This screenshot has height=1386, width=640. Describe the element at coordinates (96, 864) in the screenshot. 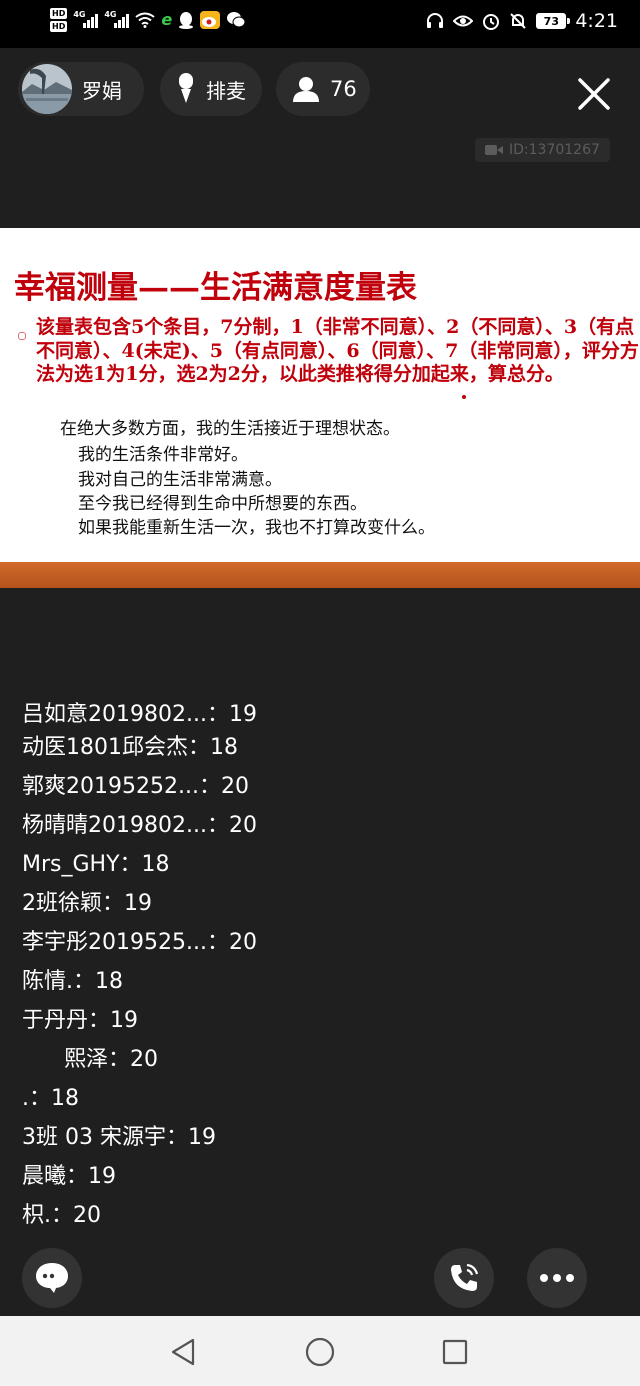

I see `comment-item: Mrs_GHY：18` at that location.